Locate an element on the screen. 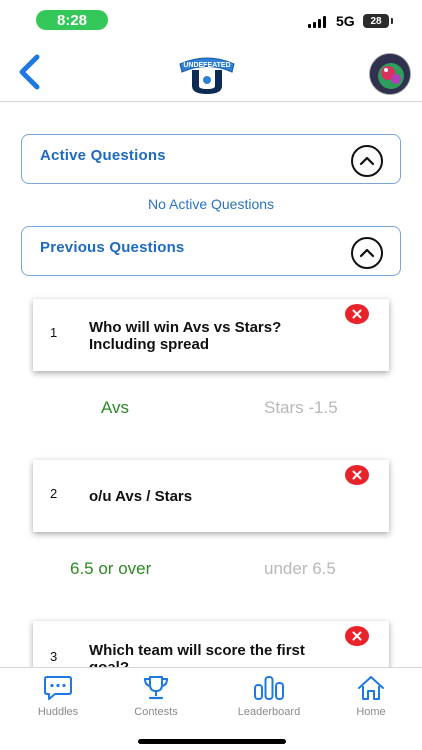  bar-chart-icon is located at coordinates (269, 688).